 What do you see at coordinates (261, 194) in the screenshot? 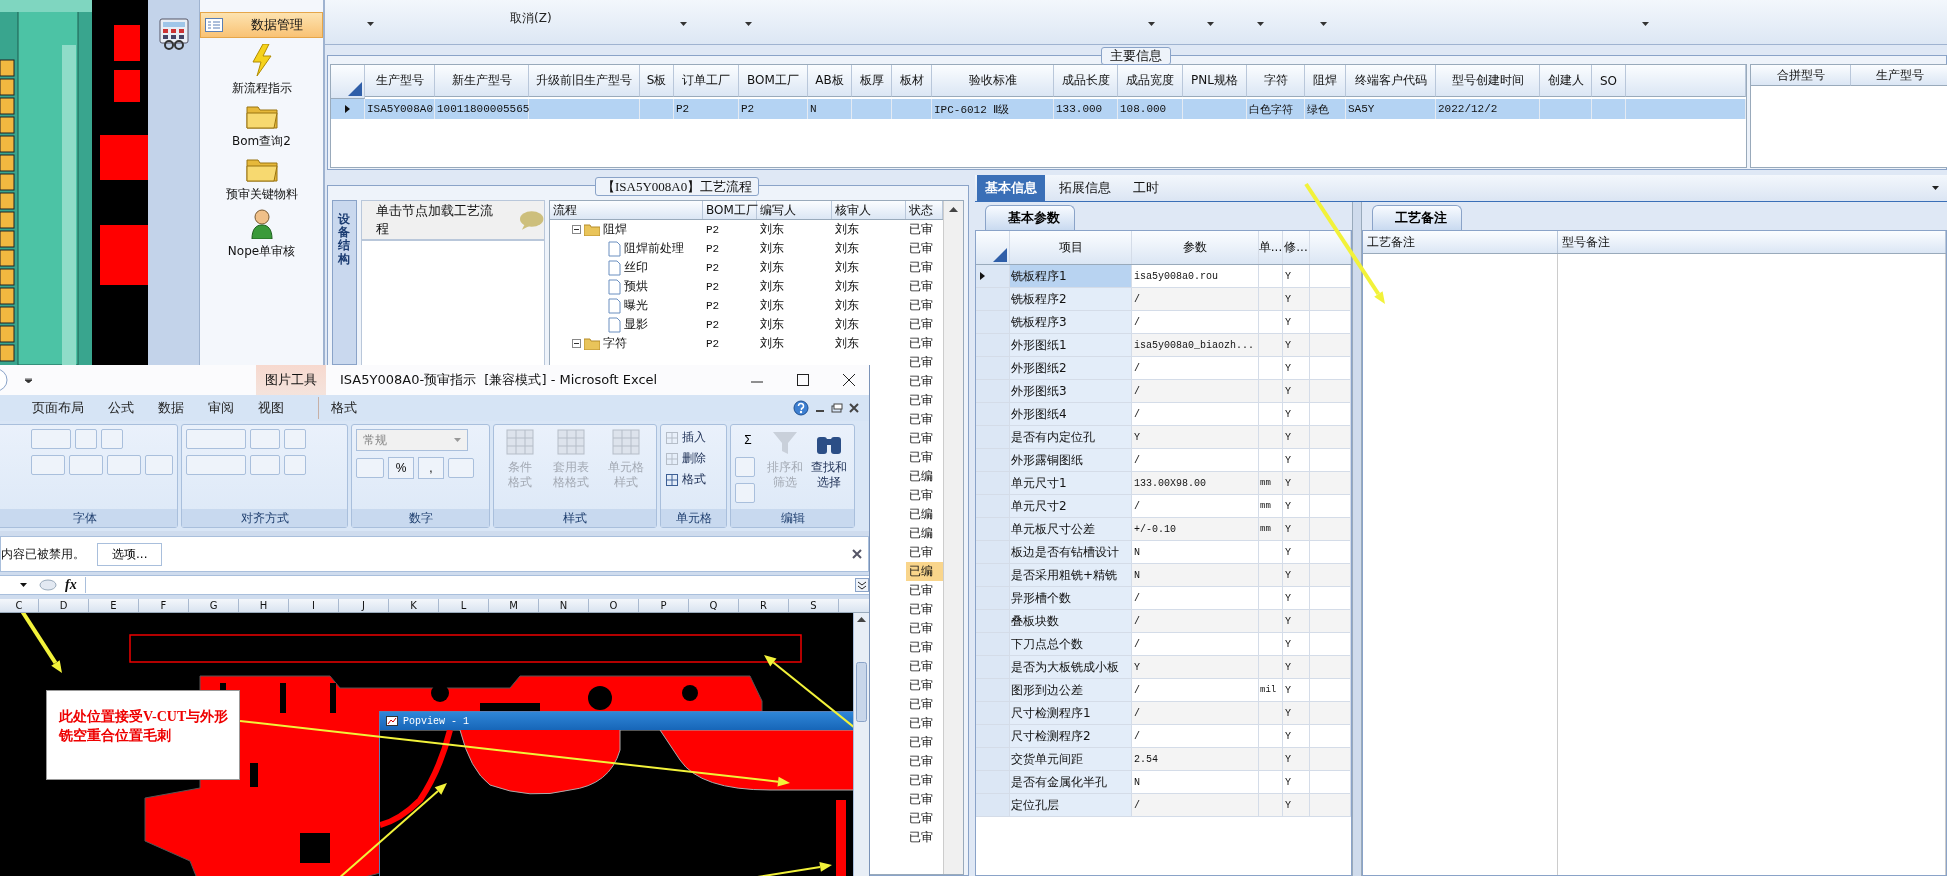
I see `tool-label: 预审关键物料` at bounding box center [261, 194].